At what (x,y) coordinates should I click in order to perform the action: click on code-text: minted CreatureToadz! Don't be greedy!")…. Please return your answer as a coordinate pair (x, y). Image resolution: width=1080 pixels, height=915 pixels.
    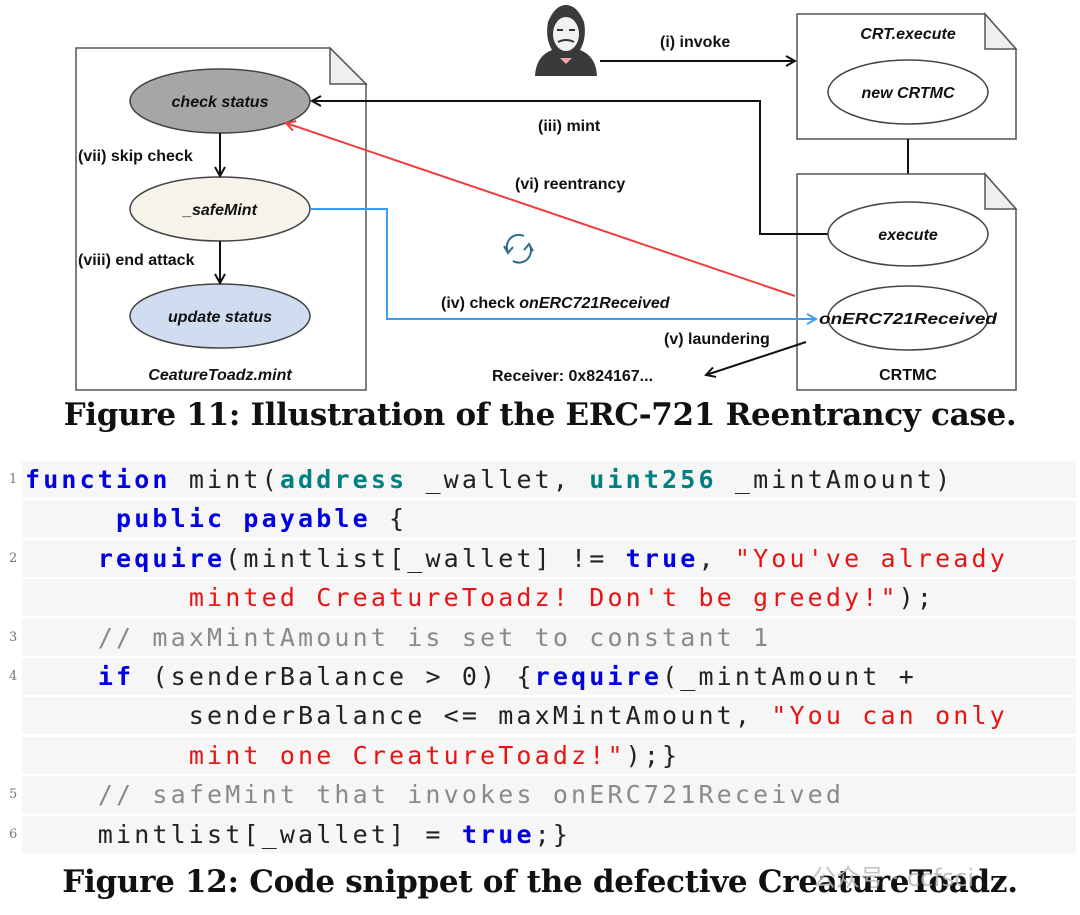
    Looking at the image, I should click on (480, 597).